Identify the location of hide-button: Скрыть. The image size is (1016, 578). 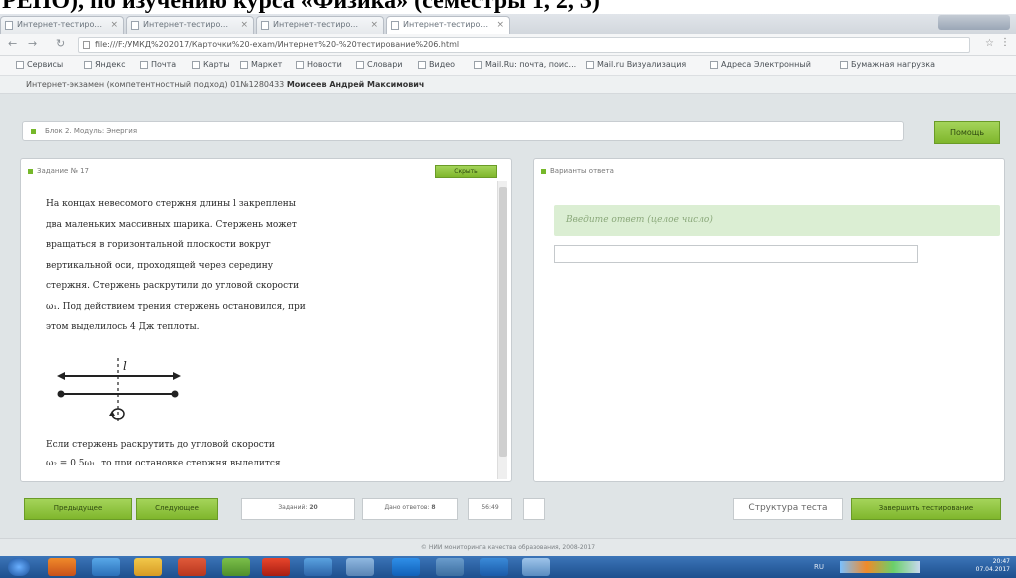
(466, 171).